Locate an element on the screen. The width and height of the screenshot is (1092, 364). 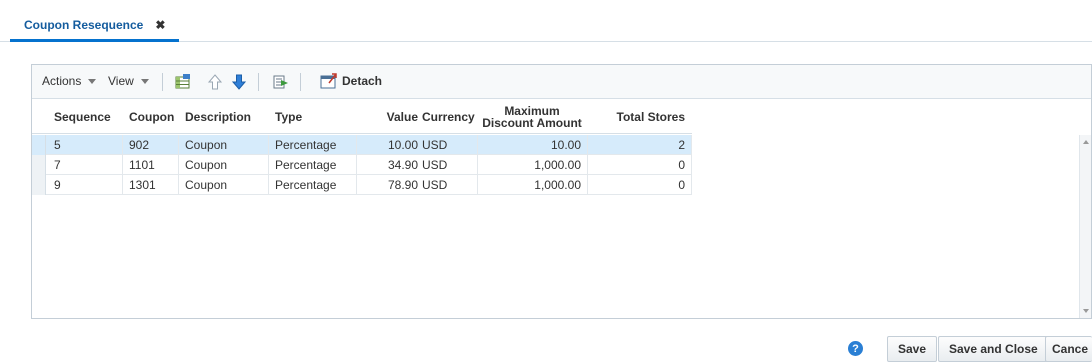
move-down-icon is located at coordinates (239, 82).